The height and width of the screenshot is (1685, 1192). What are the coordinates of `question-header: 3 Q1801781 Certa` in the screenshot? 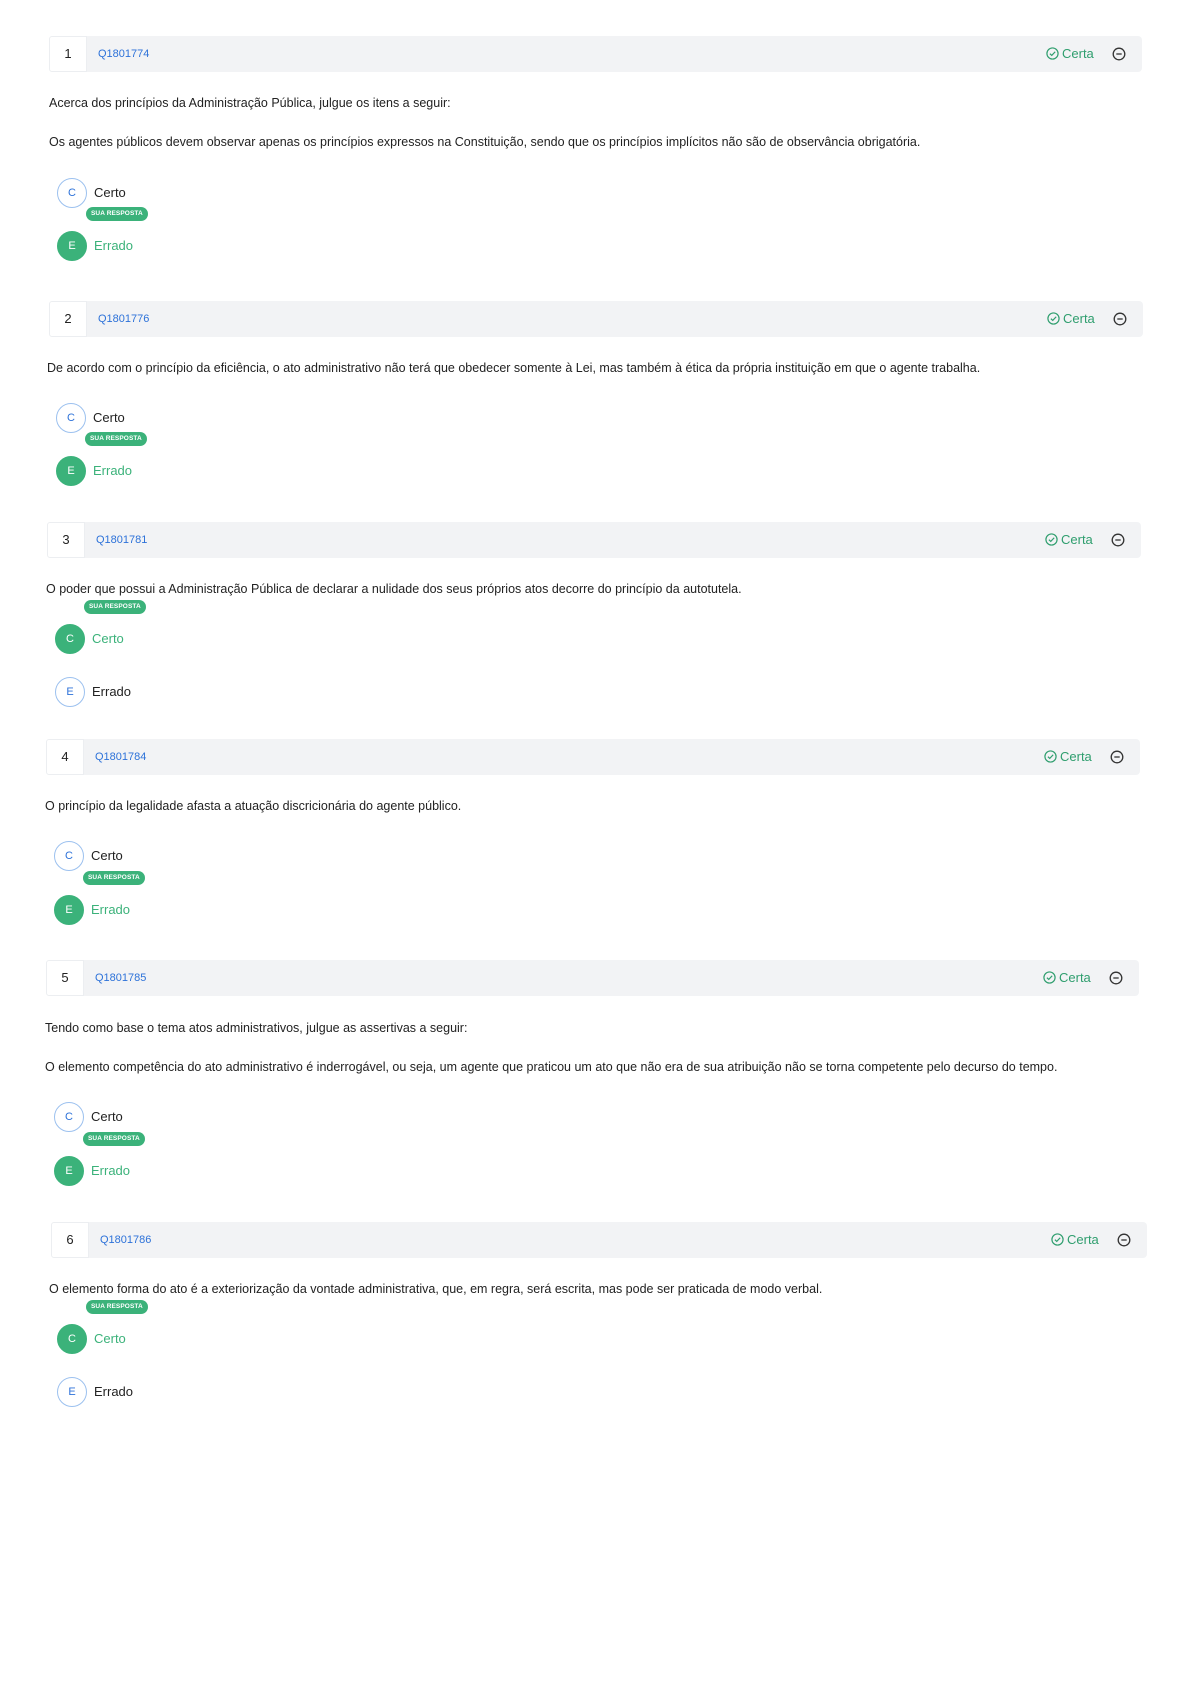 It's located at (594, 540).